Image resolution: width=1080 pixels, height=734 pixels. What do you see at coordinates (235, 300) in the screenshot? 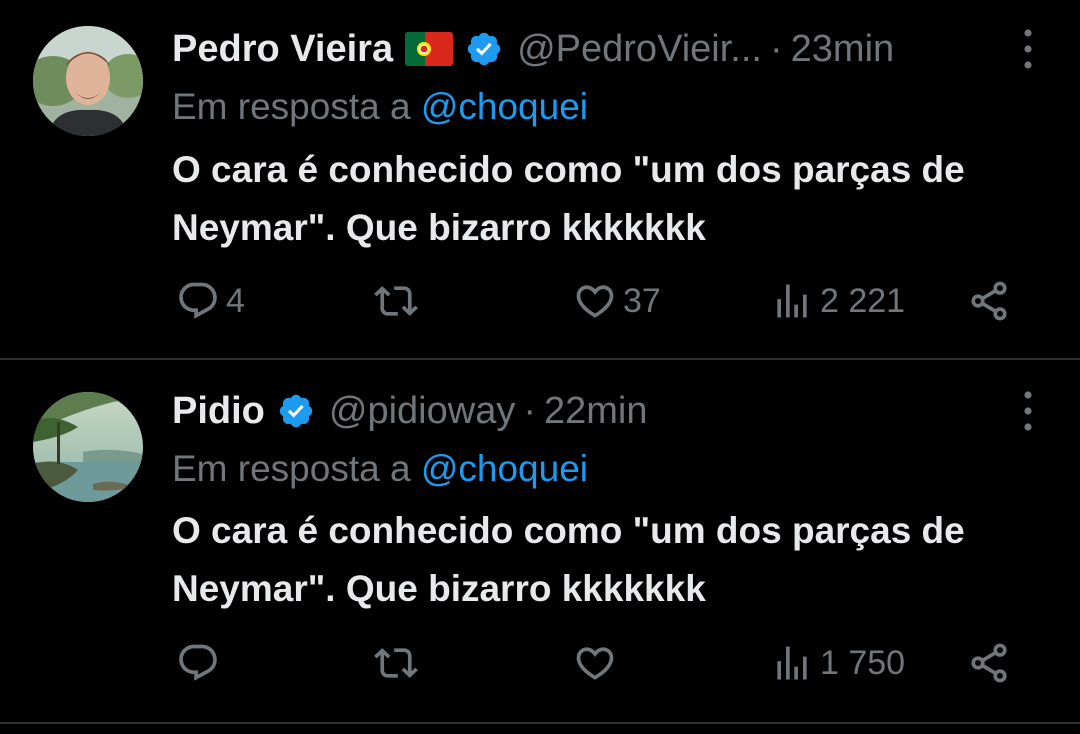
I see `reply-count: 4` at bounding box center [235, 300].